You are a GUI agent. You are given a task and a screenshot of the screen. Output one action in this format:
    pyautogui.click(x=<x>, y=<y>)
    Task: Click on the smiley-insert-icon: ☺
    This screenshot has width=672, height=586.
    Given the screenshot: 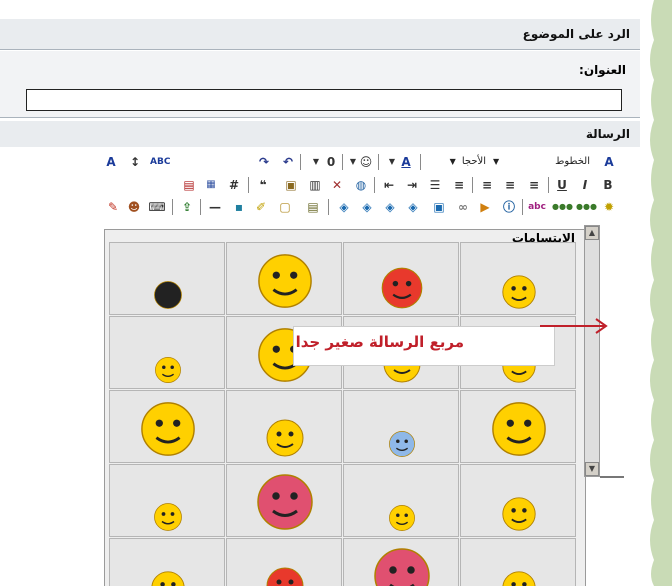 What is the action you would take?
    pyautogui.click(x=366, y=162)
    